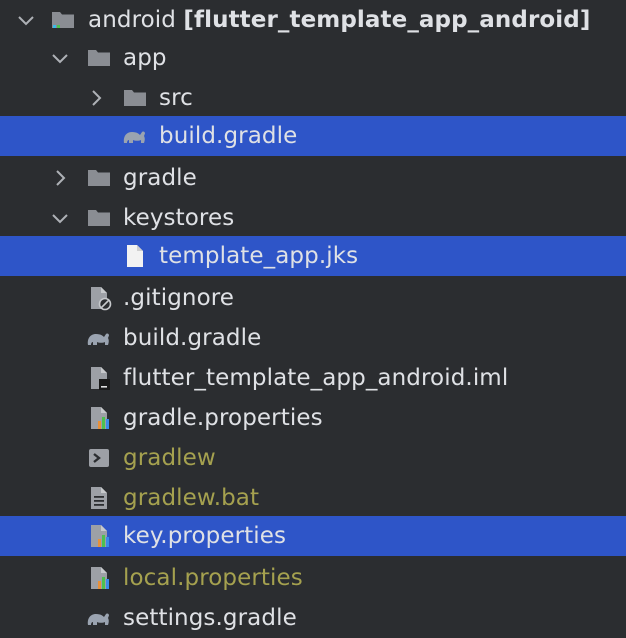 The width and height of the screenshot is (626, 638). I want to click on tree-node-local-properties: local.properties, so click(313, 578).